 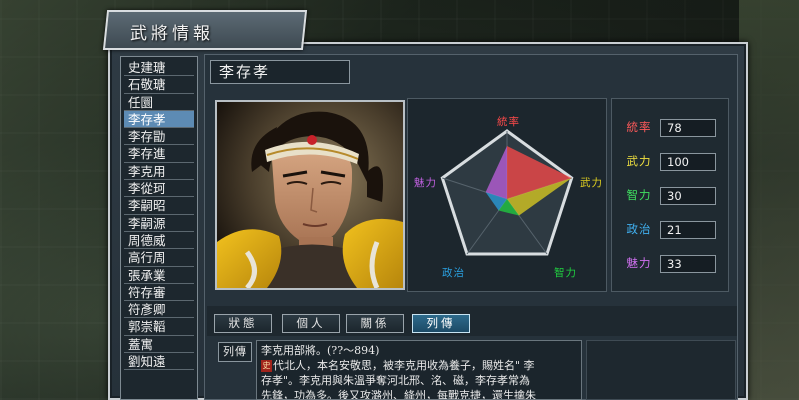 What do you see at coordinates (425, 183) in the screenshot?
I see `radar-label-charisma: 魅力` at bounding box center [425, 183].